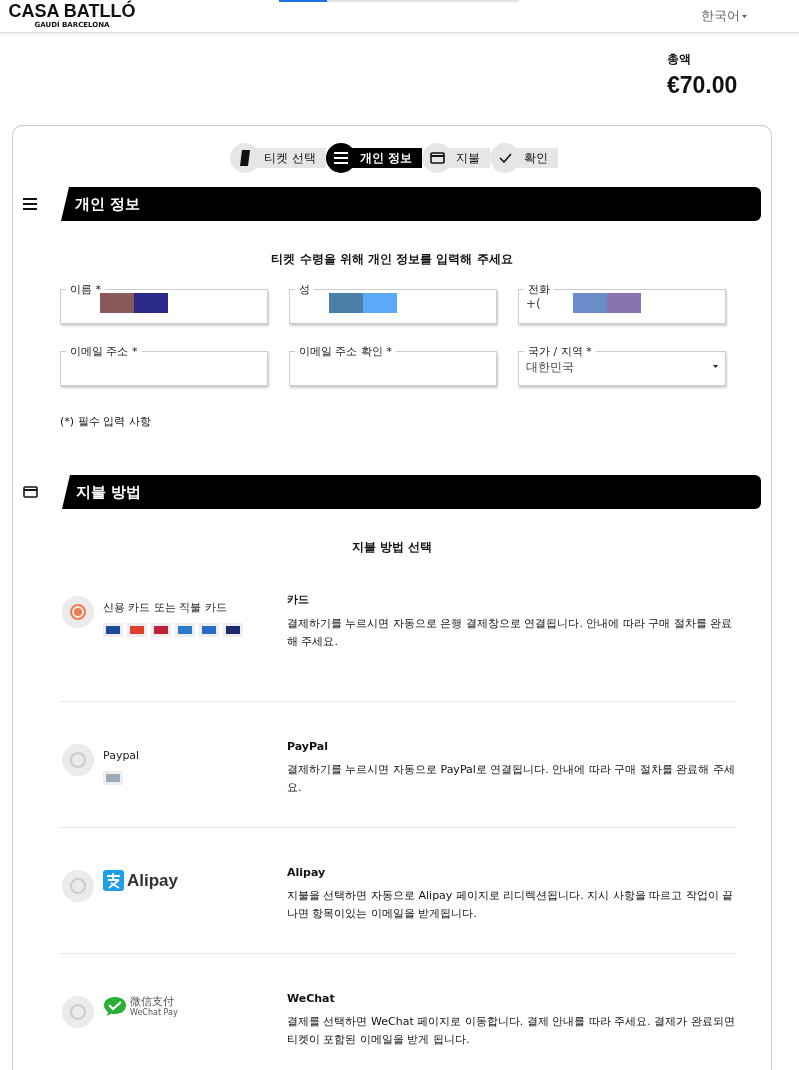  Describe the element at coordinates (702, 85) in the screenshot. I see `total-amount: €70.00` at that location.